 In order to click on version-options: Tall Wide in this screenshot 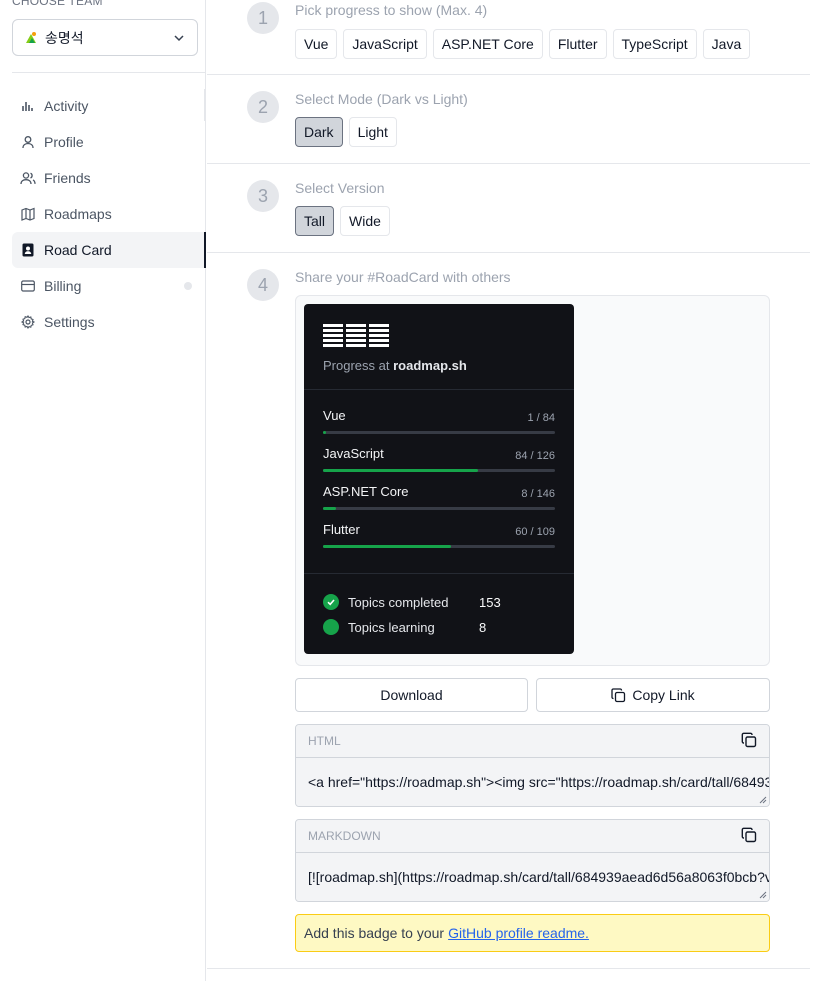, I will do `click(342, 221)`.